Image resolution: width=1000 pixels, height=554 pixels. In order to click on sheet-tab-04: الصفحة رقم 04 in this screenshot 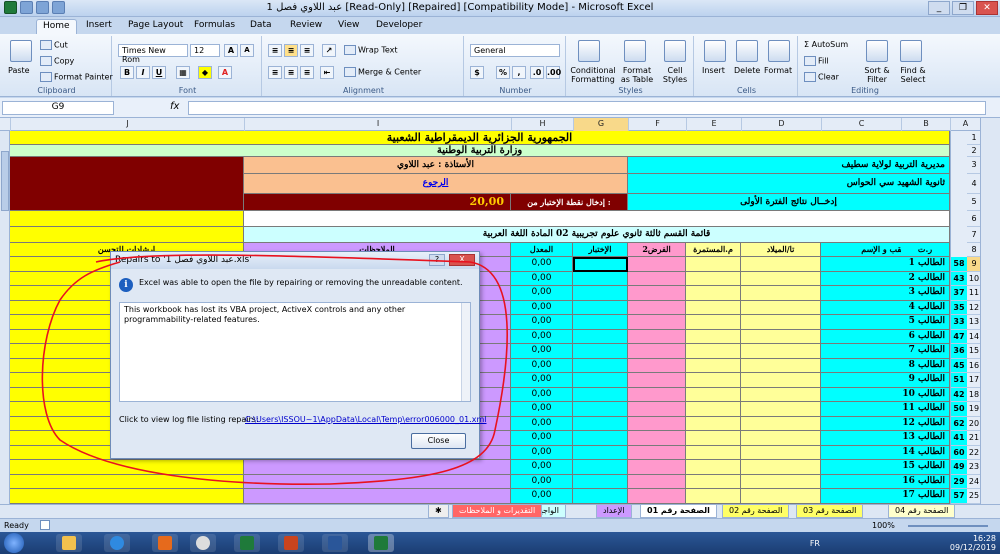, I will do `click(922, 511)`.